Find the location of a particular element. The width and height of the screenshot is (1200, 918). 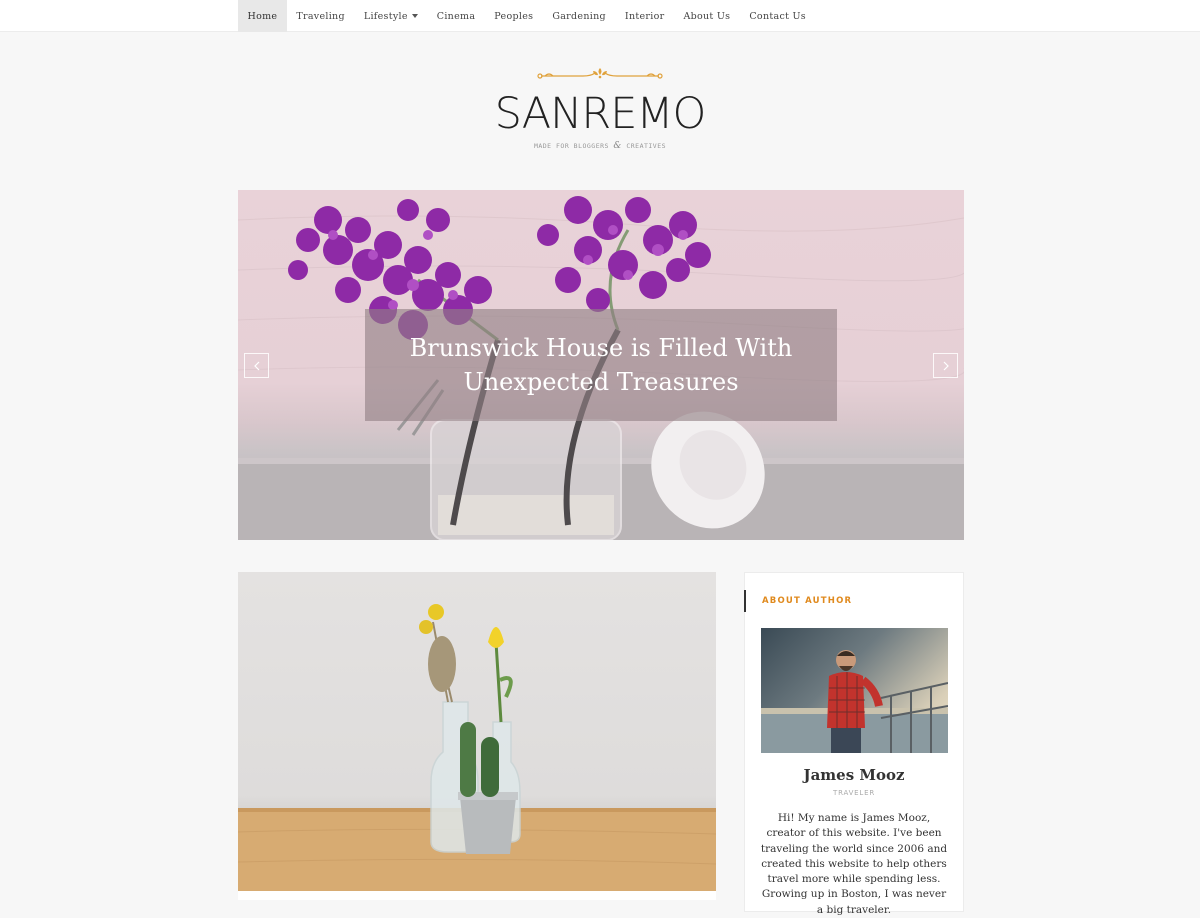

chevron-left-icon is located at coordinates (256, 365).